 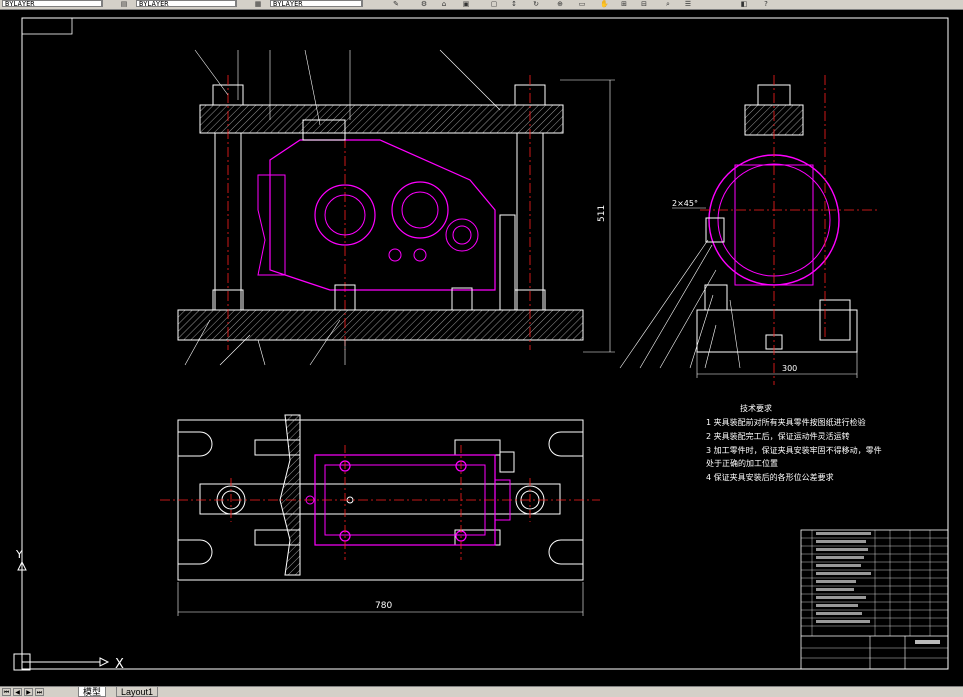 I want to click on lineweight-icon: ▦, so click(x=258, y=4).